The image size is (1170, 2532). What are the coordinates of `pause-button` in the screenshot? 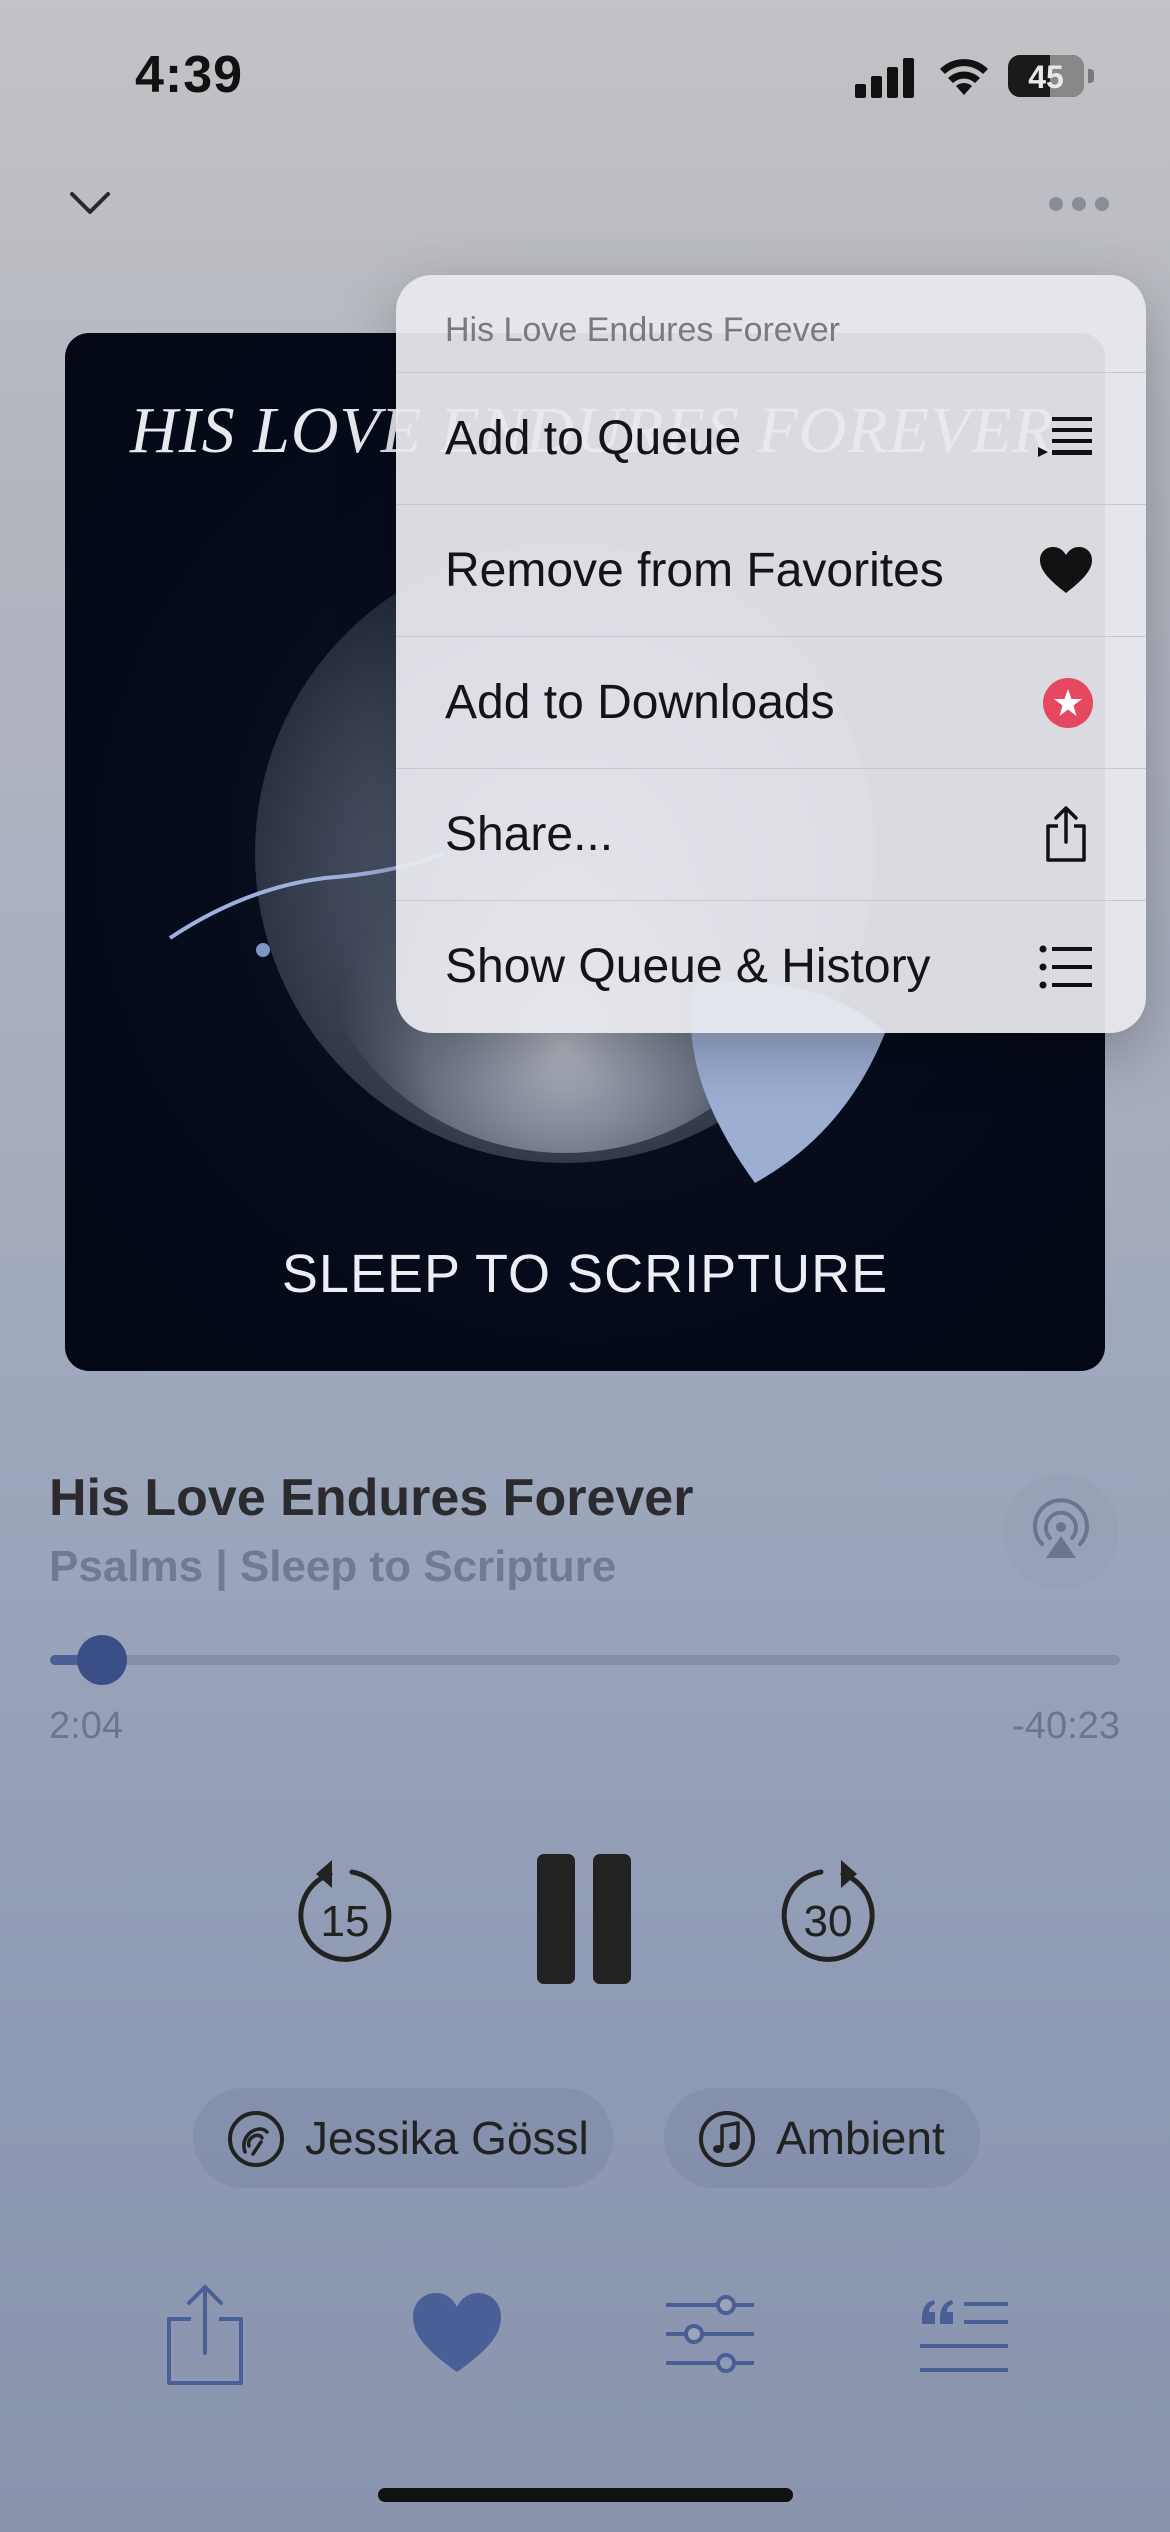 It's located at (584, 1921).